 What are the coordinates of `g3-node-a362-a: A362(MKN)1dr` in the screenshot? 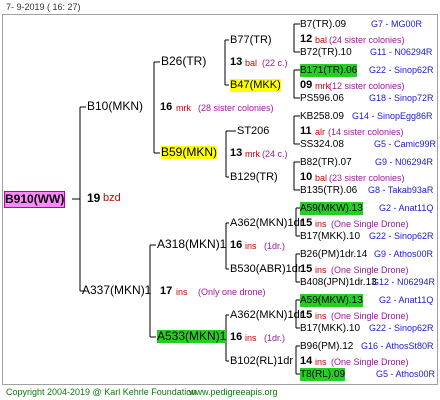 It's located at (266, 223).